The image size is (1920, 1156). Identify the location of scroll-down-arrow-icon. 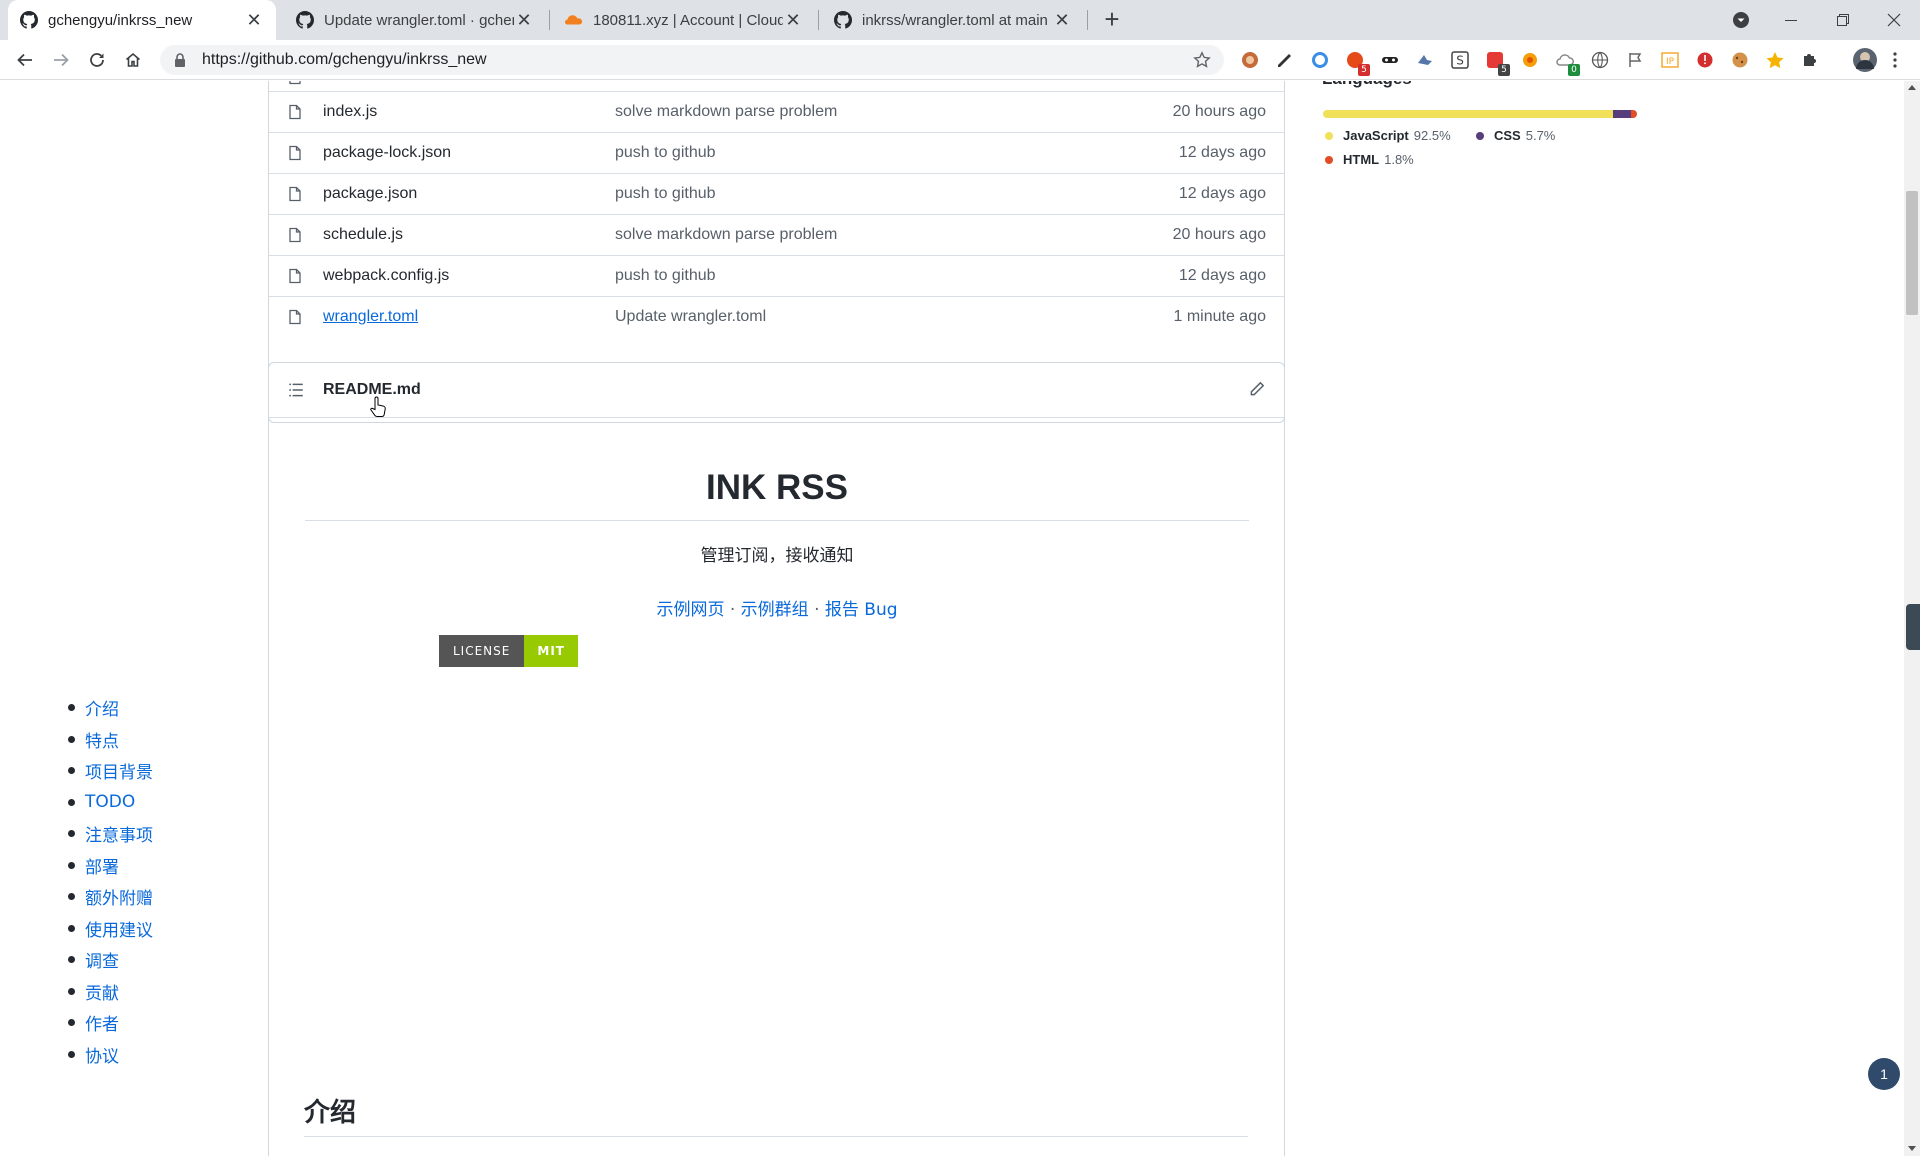
(1912, 1148).